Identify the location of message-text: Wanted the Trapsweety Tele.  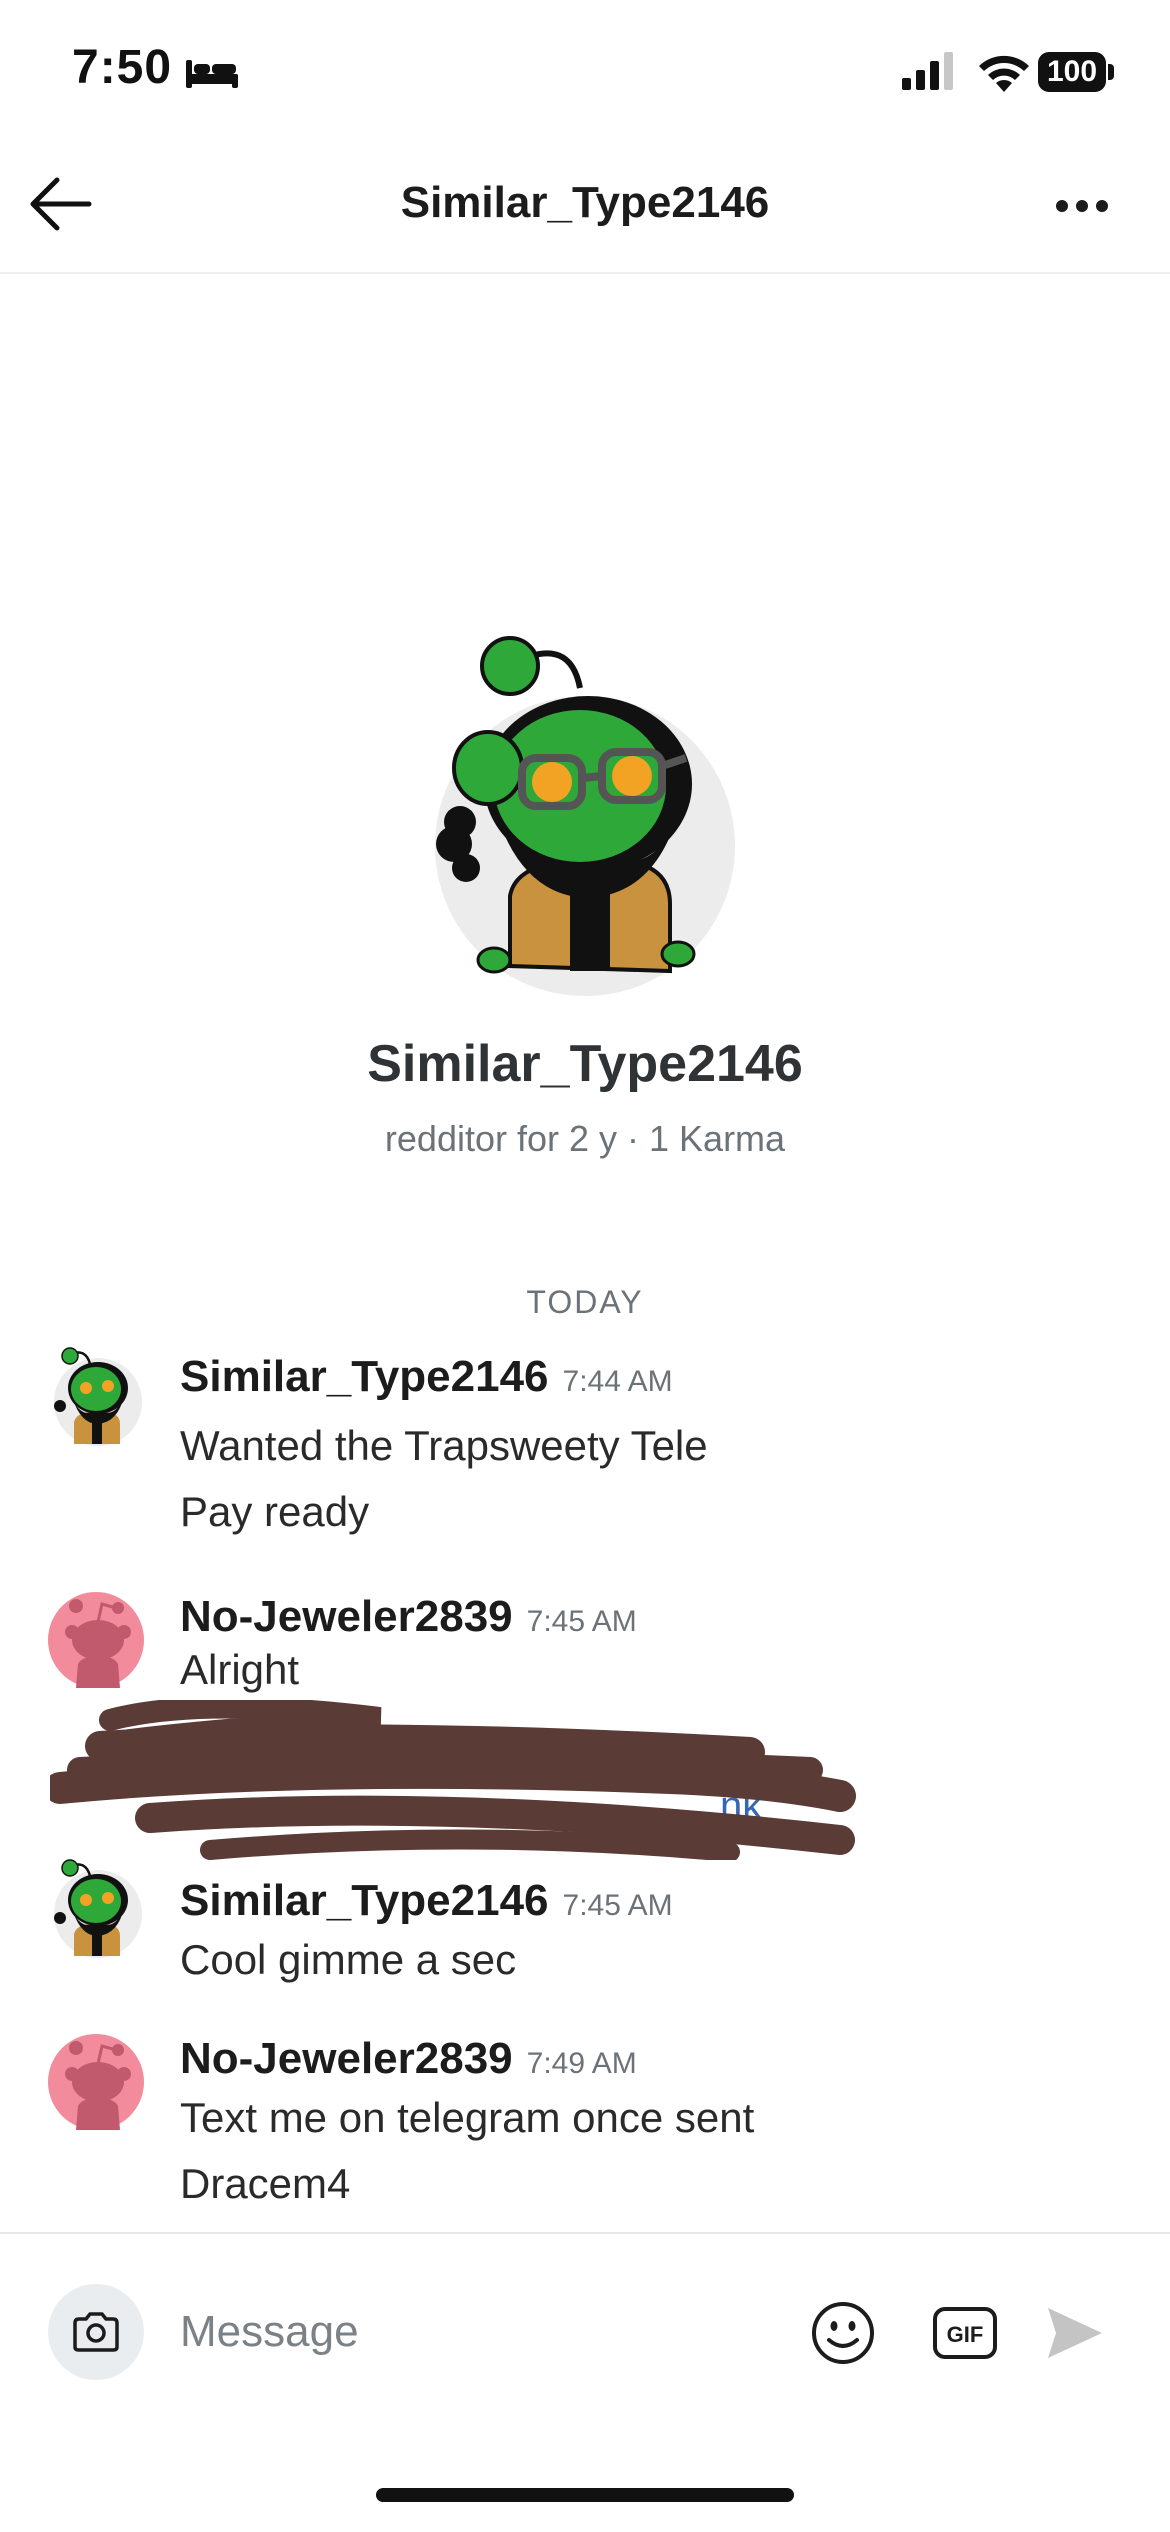
(444, 1445).